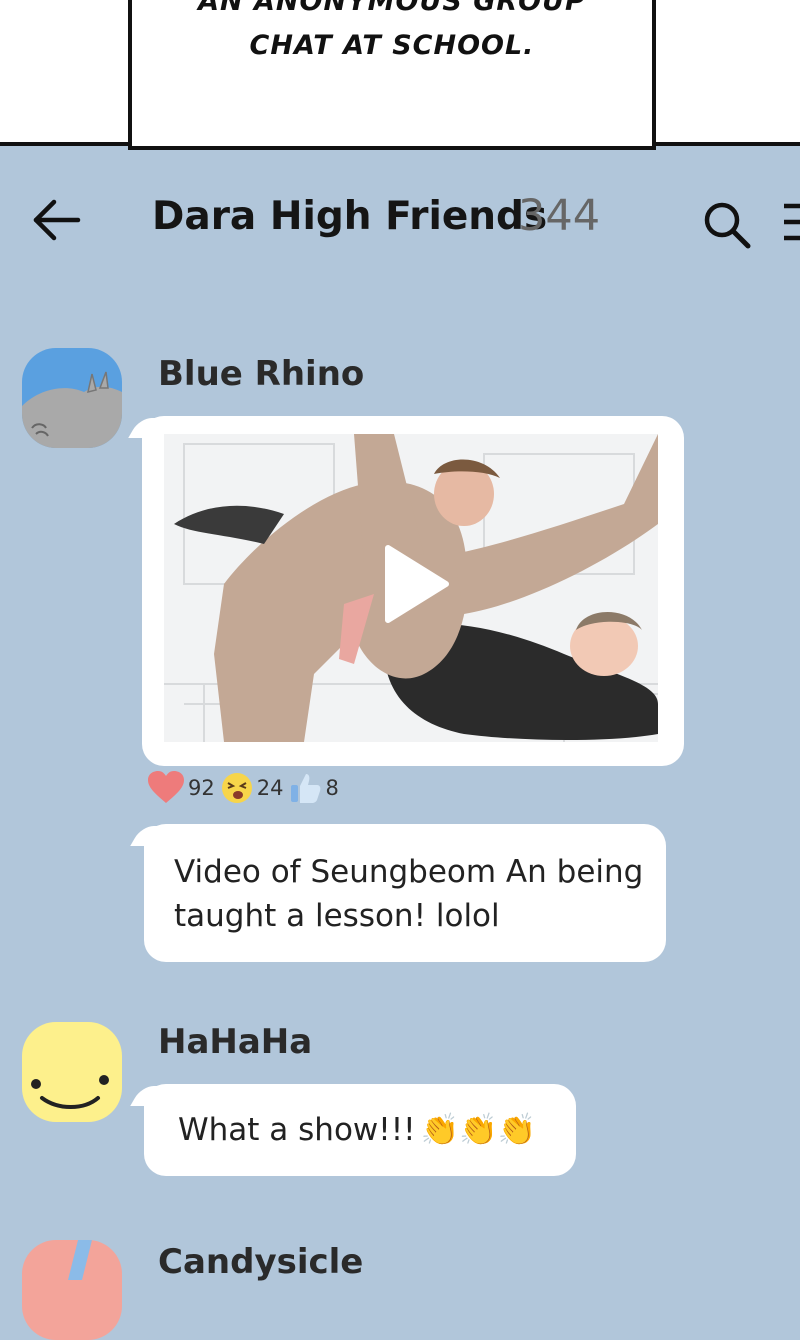 This screenshot has height=1340, width=800. I want to click on avatar-hahaha, so click(72, 1072).